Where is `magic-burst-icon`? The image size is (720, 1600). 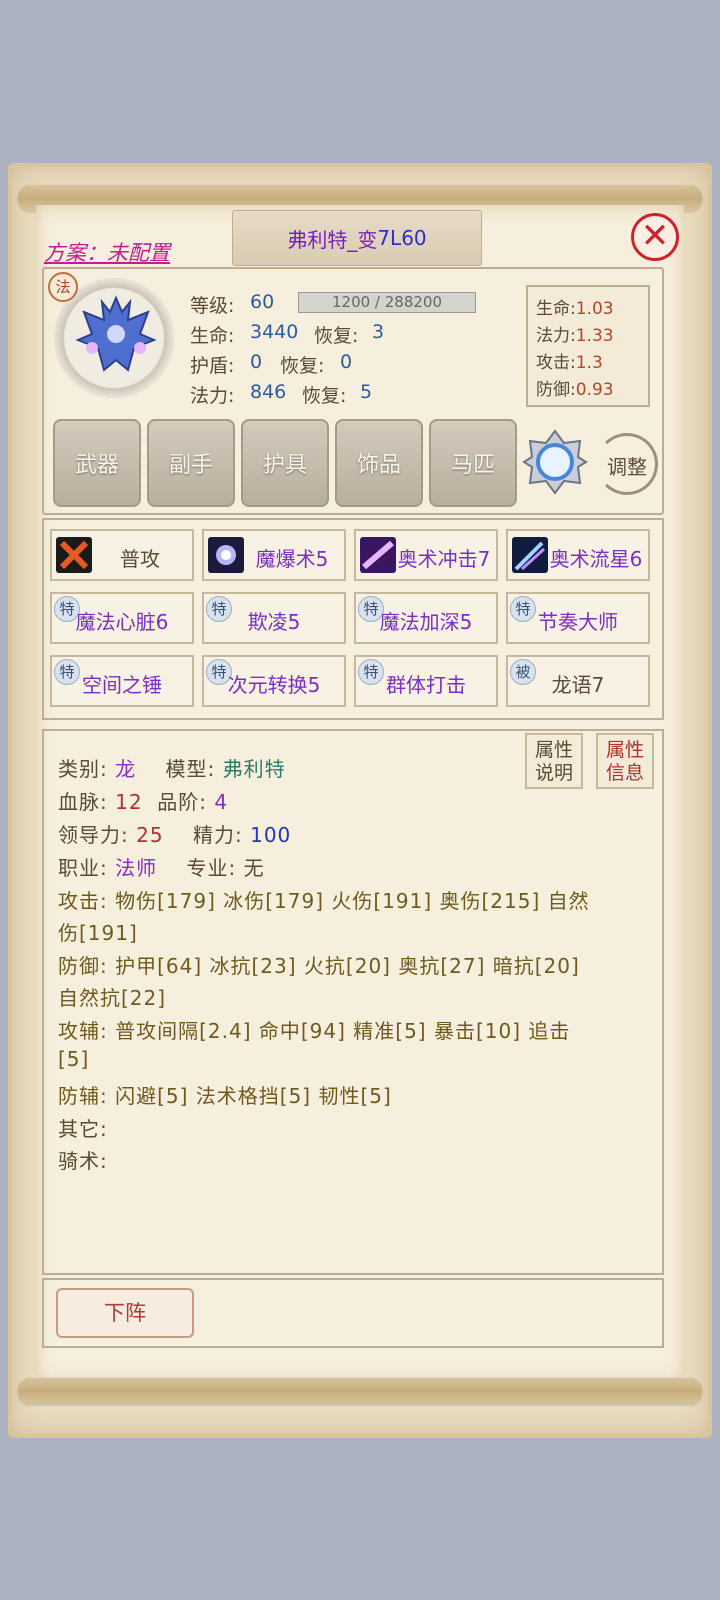
magic-burst-icon is located at coordinates (226, 555).